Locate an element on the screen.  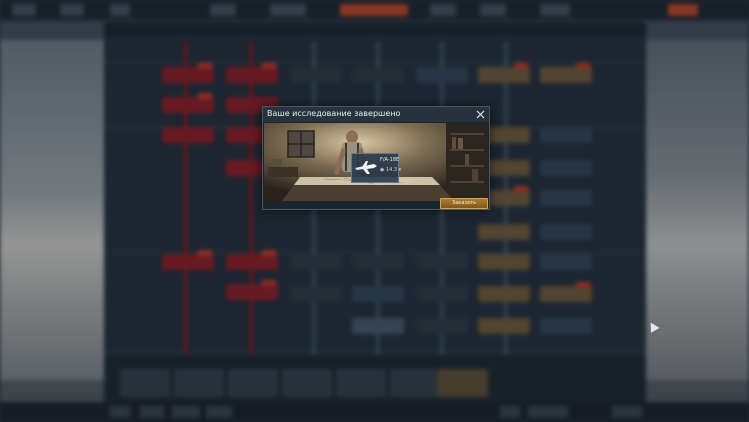
order-button: Заказать is located at coordinates (464, 203).